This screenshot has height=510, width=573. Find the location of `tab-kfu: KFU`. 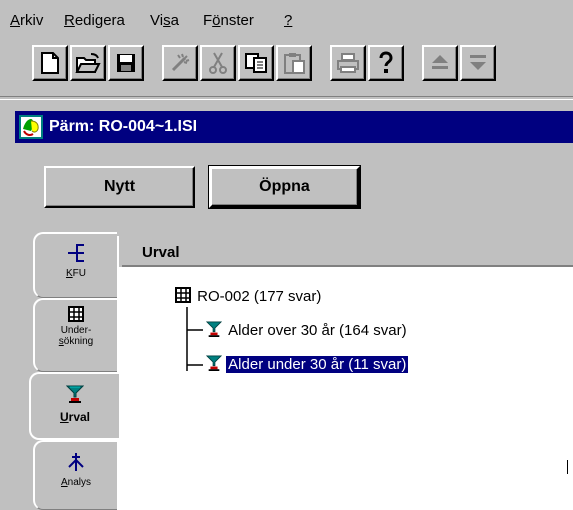

tab-kfu: KFU is located at coordinates (75, 265).